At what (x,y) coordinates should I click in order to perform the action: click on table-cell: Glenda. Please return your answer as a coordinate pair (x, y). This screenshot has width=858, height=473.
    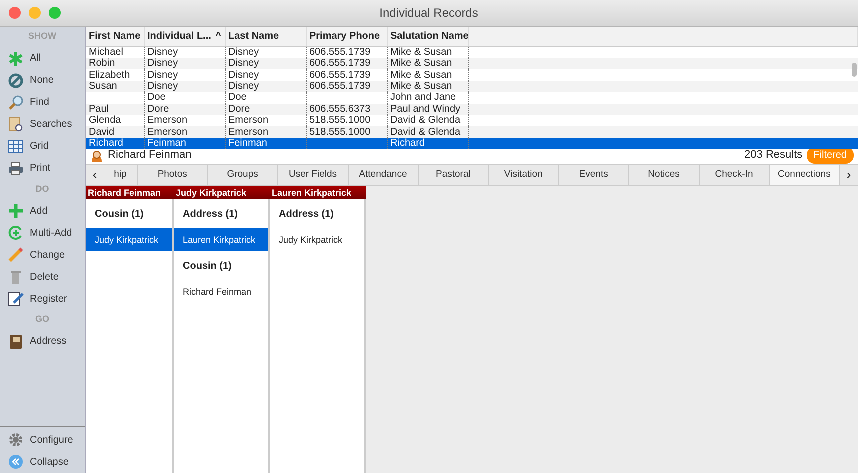
    Looking at the image, I should click on (105, 120).